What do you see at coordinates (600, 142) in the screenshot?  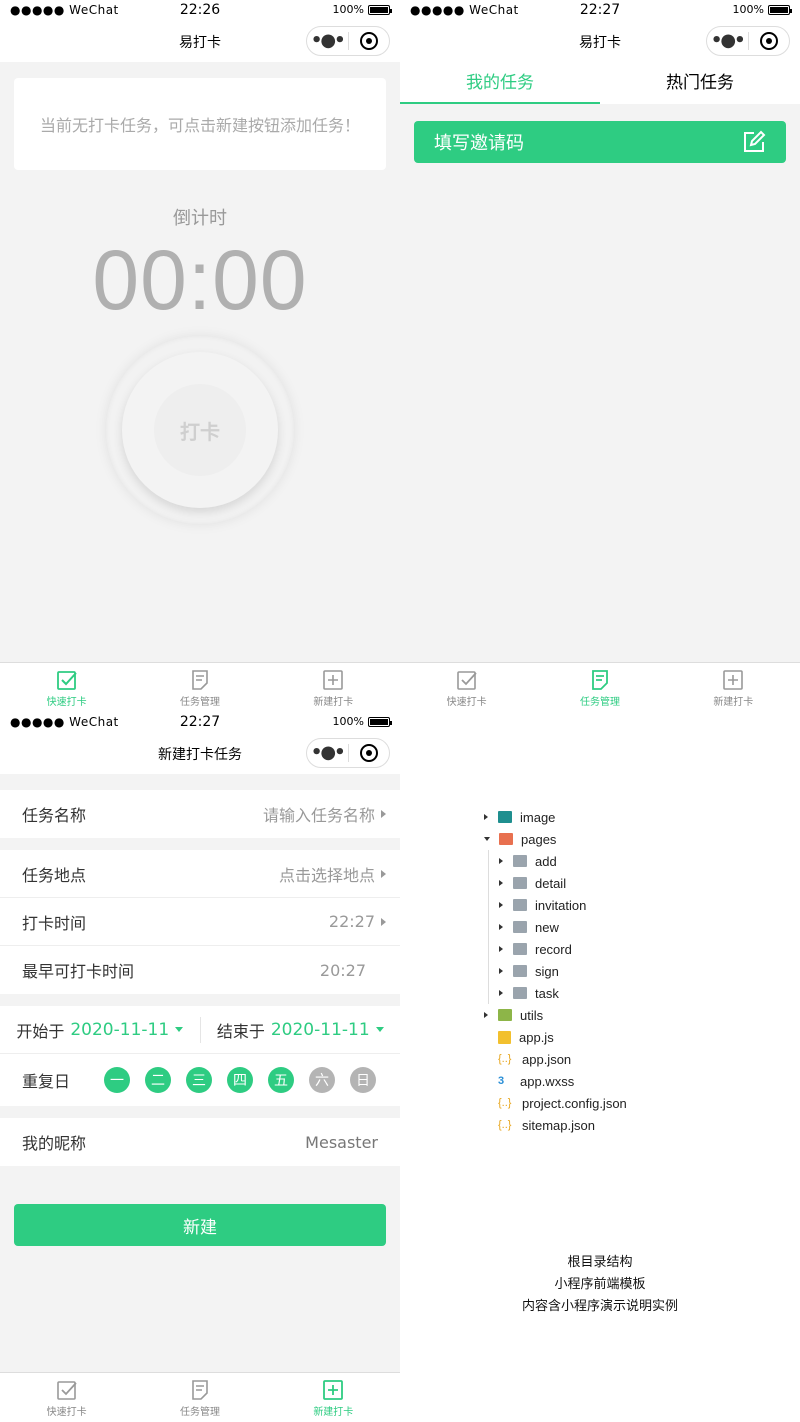 I see `invite-code-button: 填写邀请码` at bounding box center [600, 142].